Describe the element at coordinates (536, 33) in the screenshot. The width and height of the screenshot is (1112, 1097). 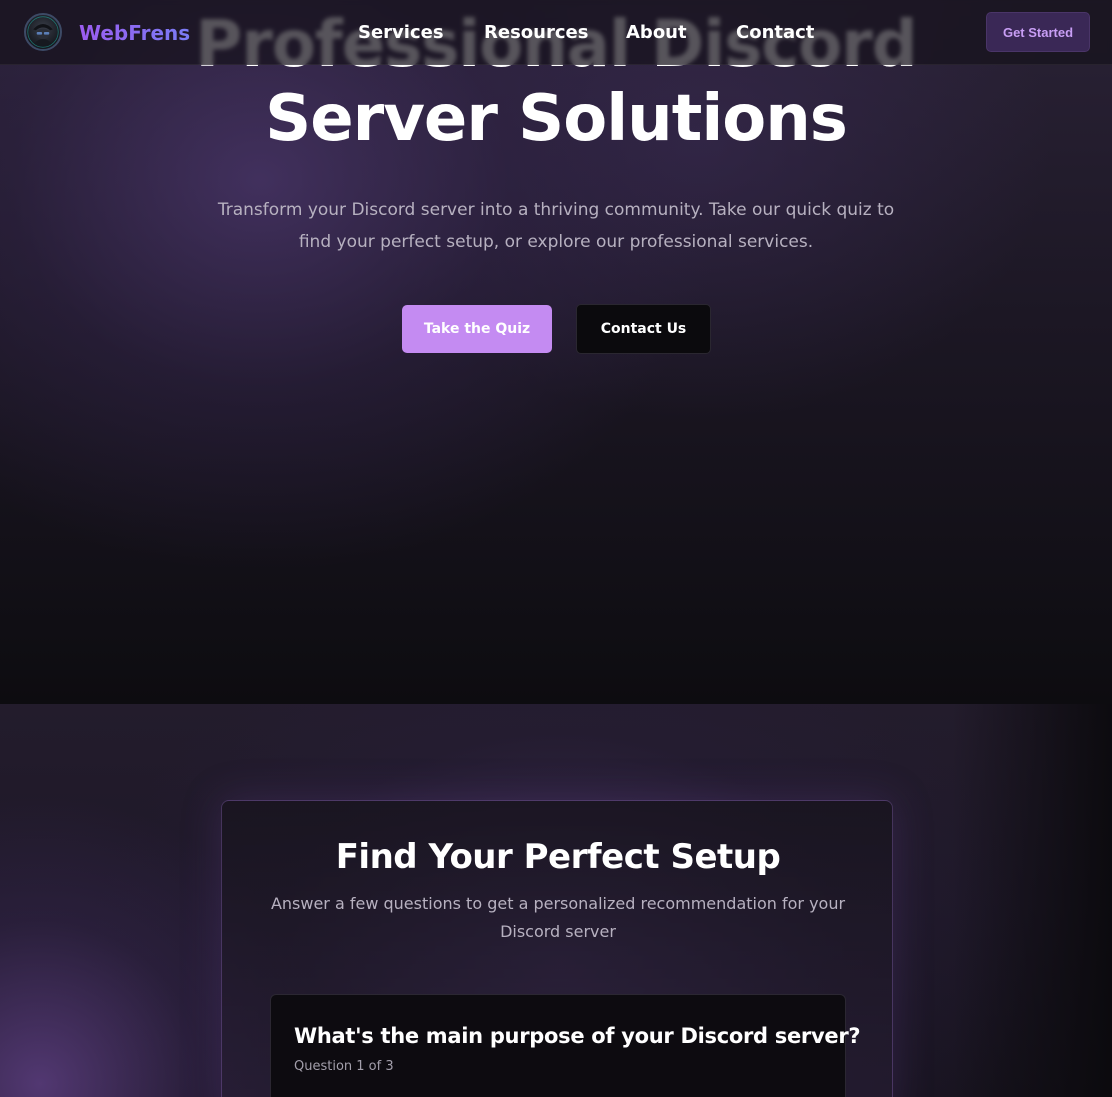
I see `nav-link-resources: Resources` at that location.